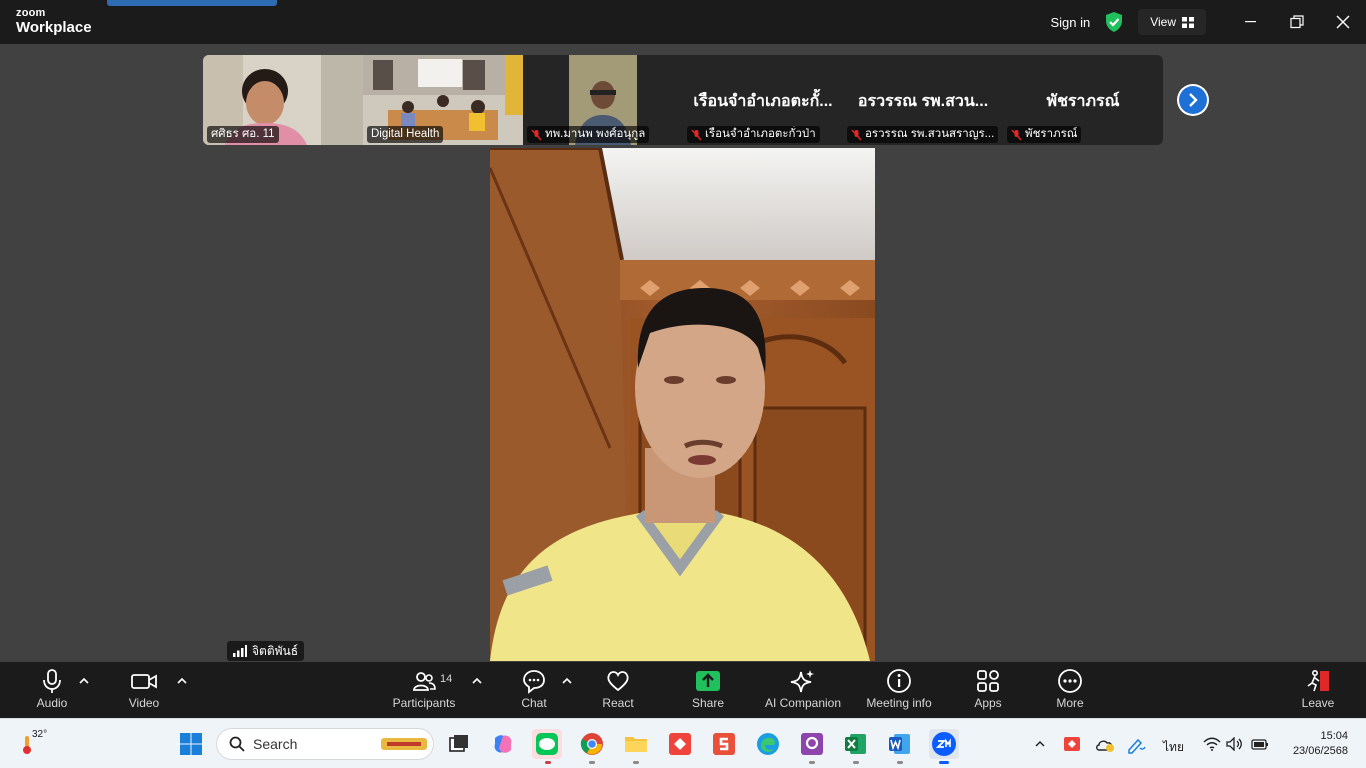  What do you see at coordinates (900, 744) in the screenshot?
I see `taskbar-word` at bounding box center [900, 744].